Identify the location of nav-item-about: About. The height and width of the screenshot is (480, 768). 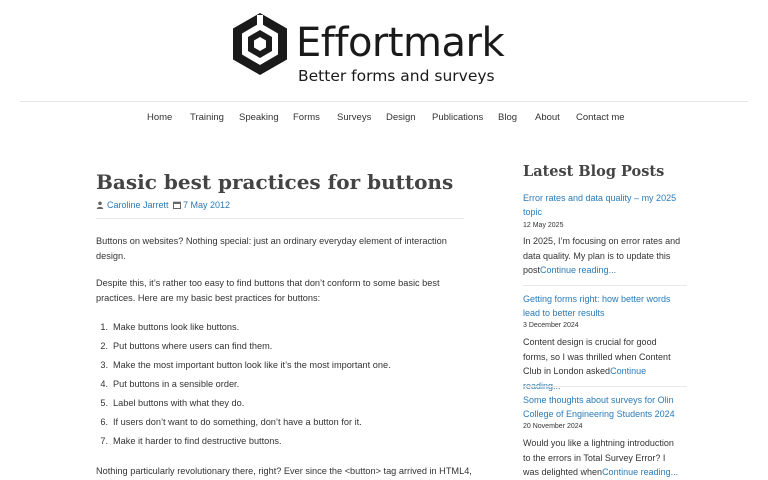
(547, 118).